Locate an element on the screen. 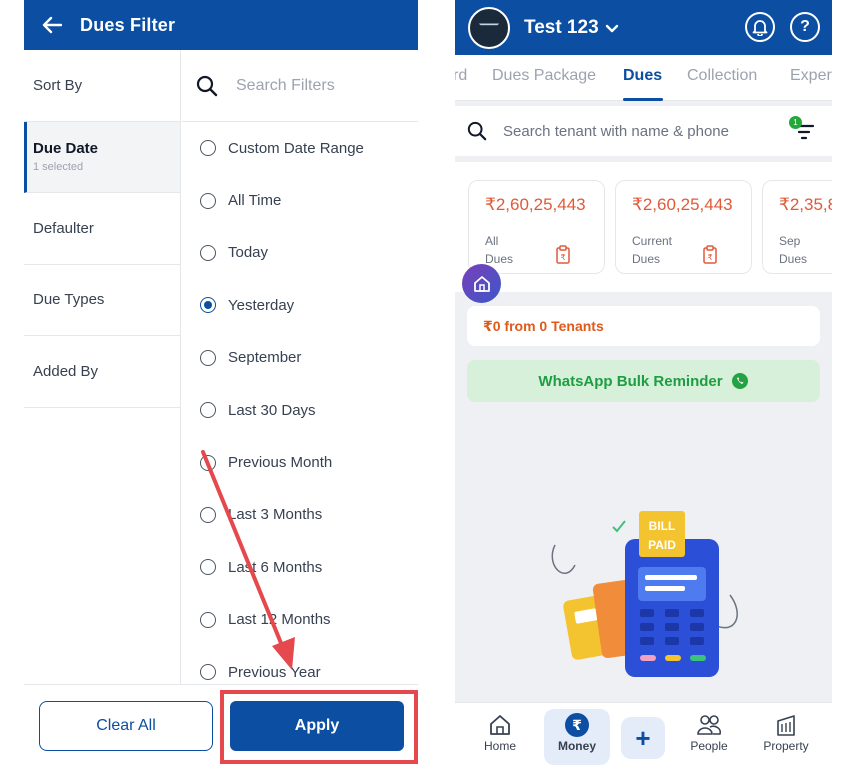 The height and width of the screenshot is (768, 855). sidebar-item-defaulter: Defaulter is located at coordinates (102, 229).